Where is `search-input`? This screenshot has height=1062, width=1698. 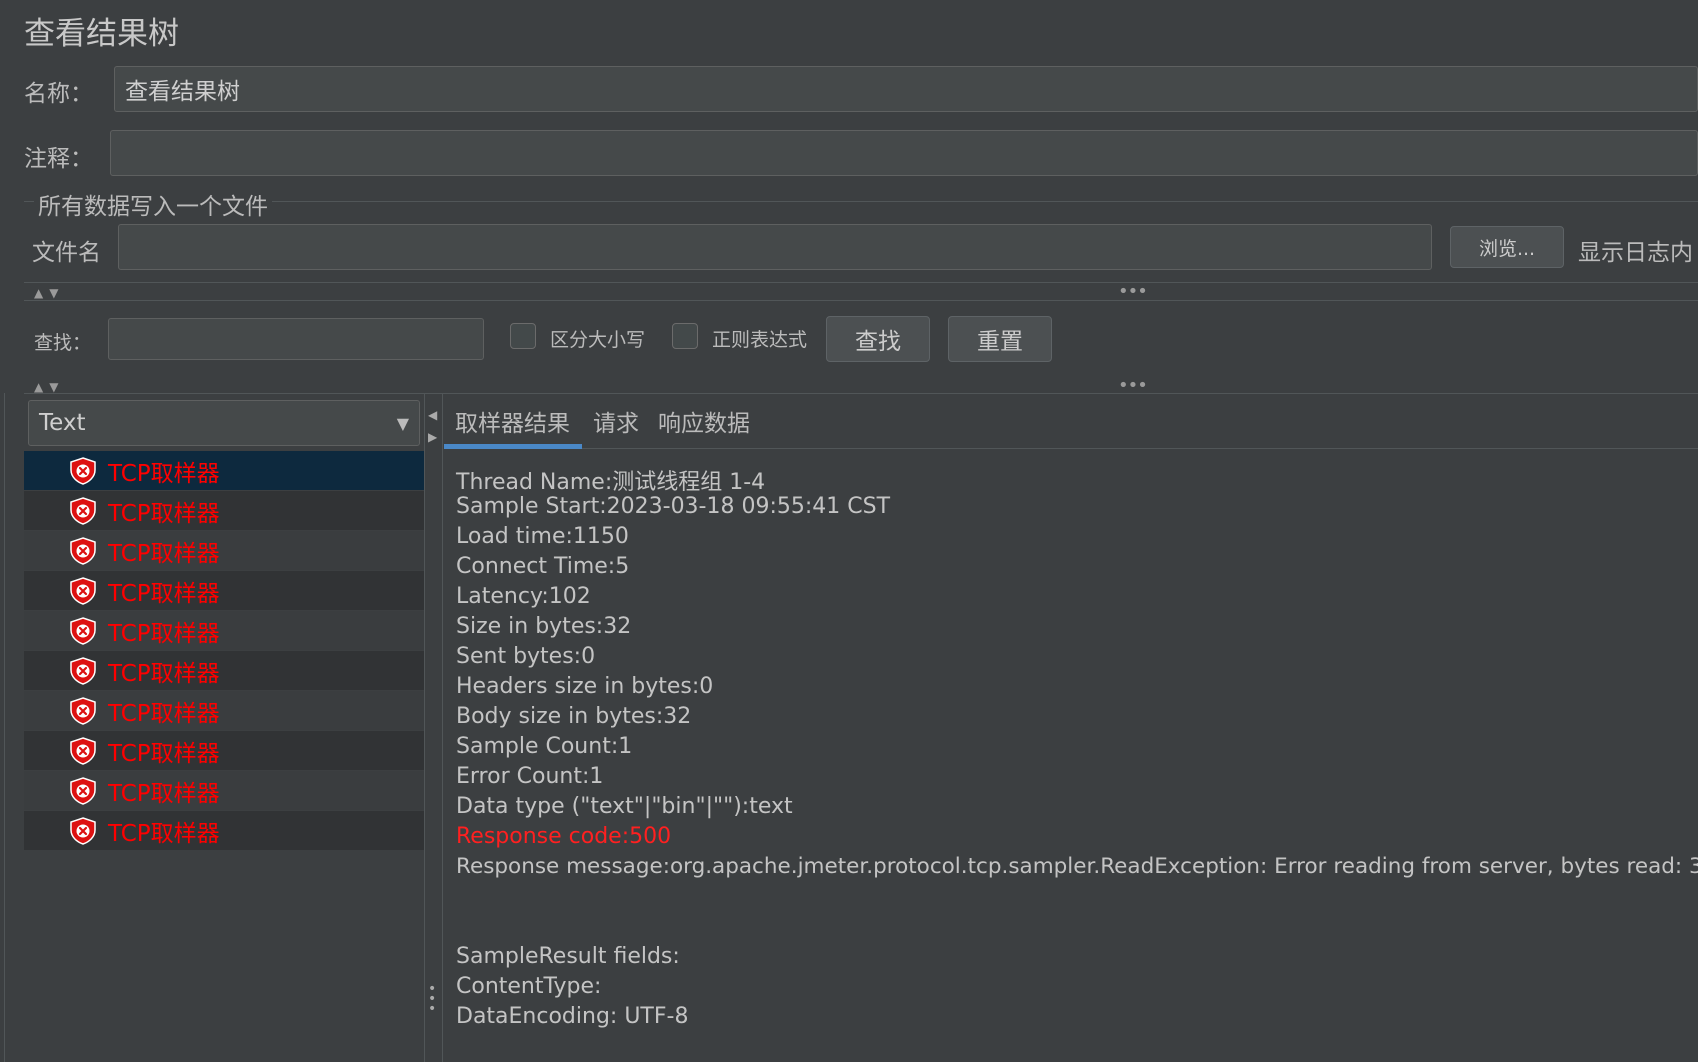 search-input is located at coordinates (296, 339).